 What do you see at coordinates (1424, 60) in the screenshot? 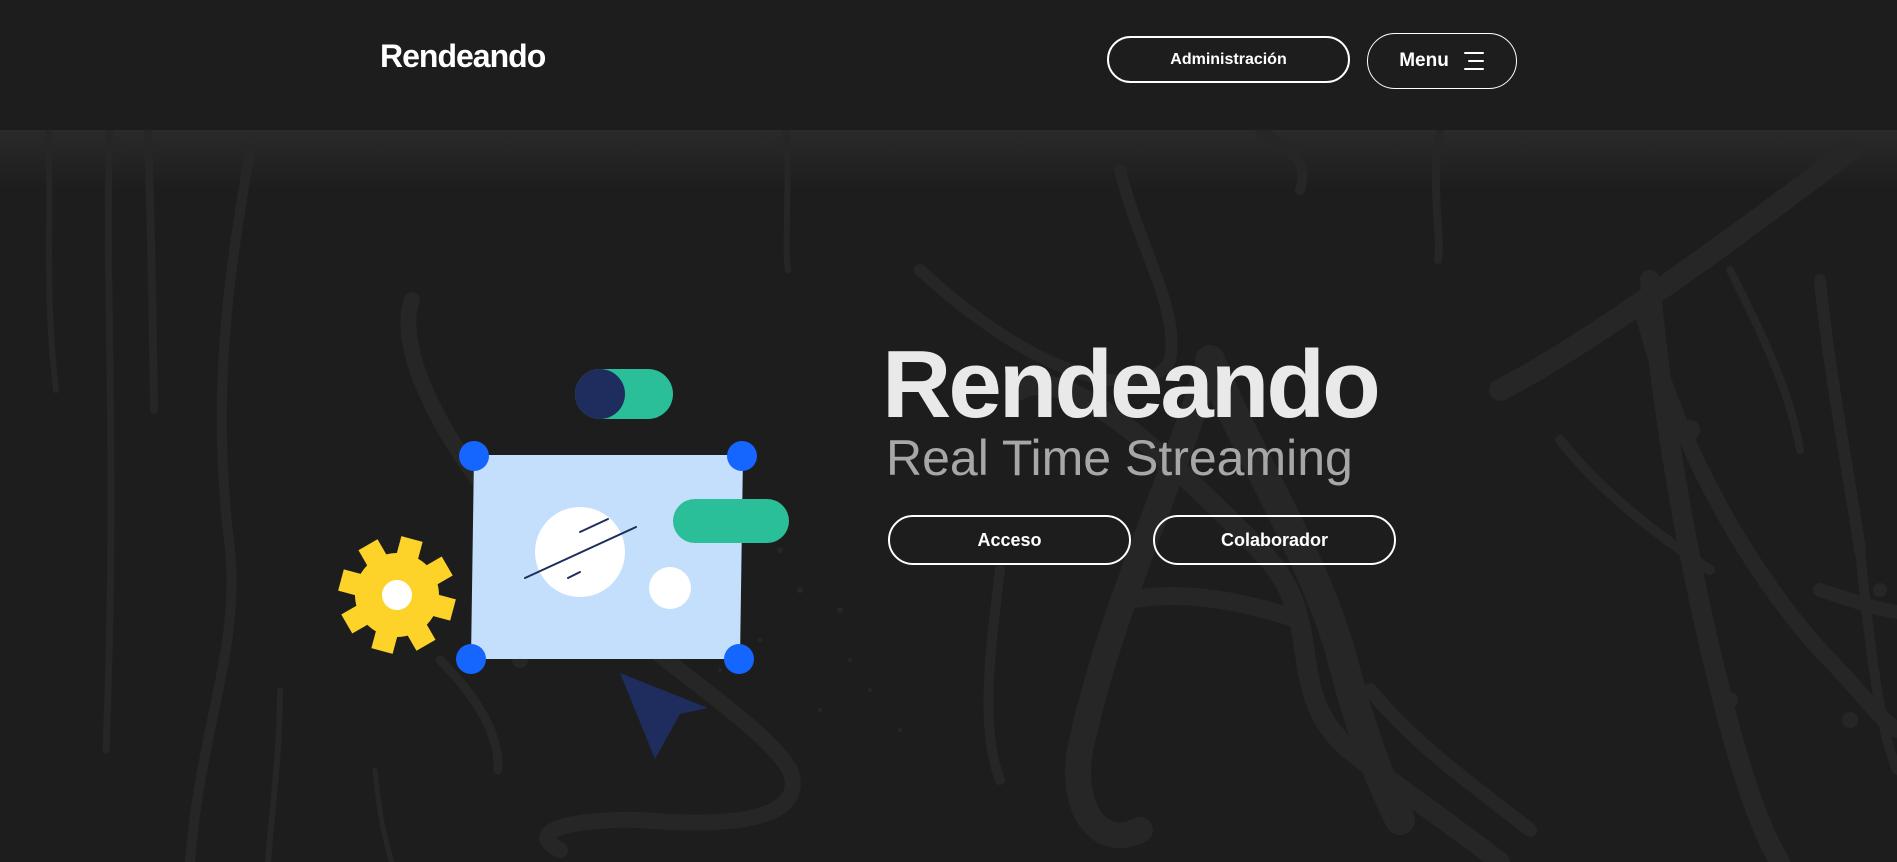
I see `menu-button-label: Menu` at bounding box center [1424, 60].